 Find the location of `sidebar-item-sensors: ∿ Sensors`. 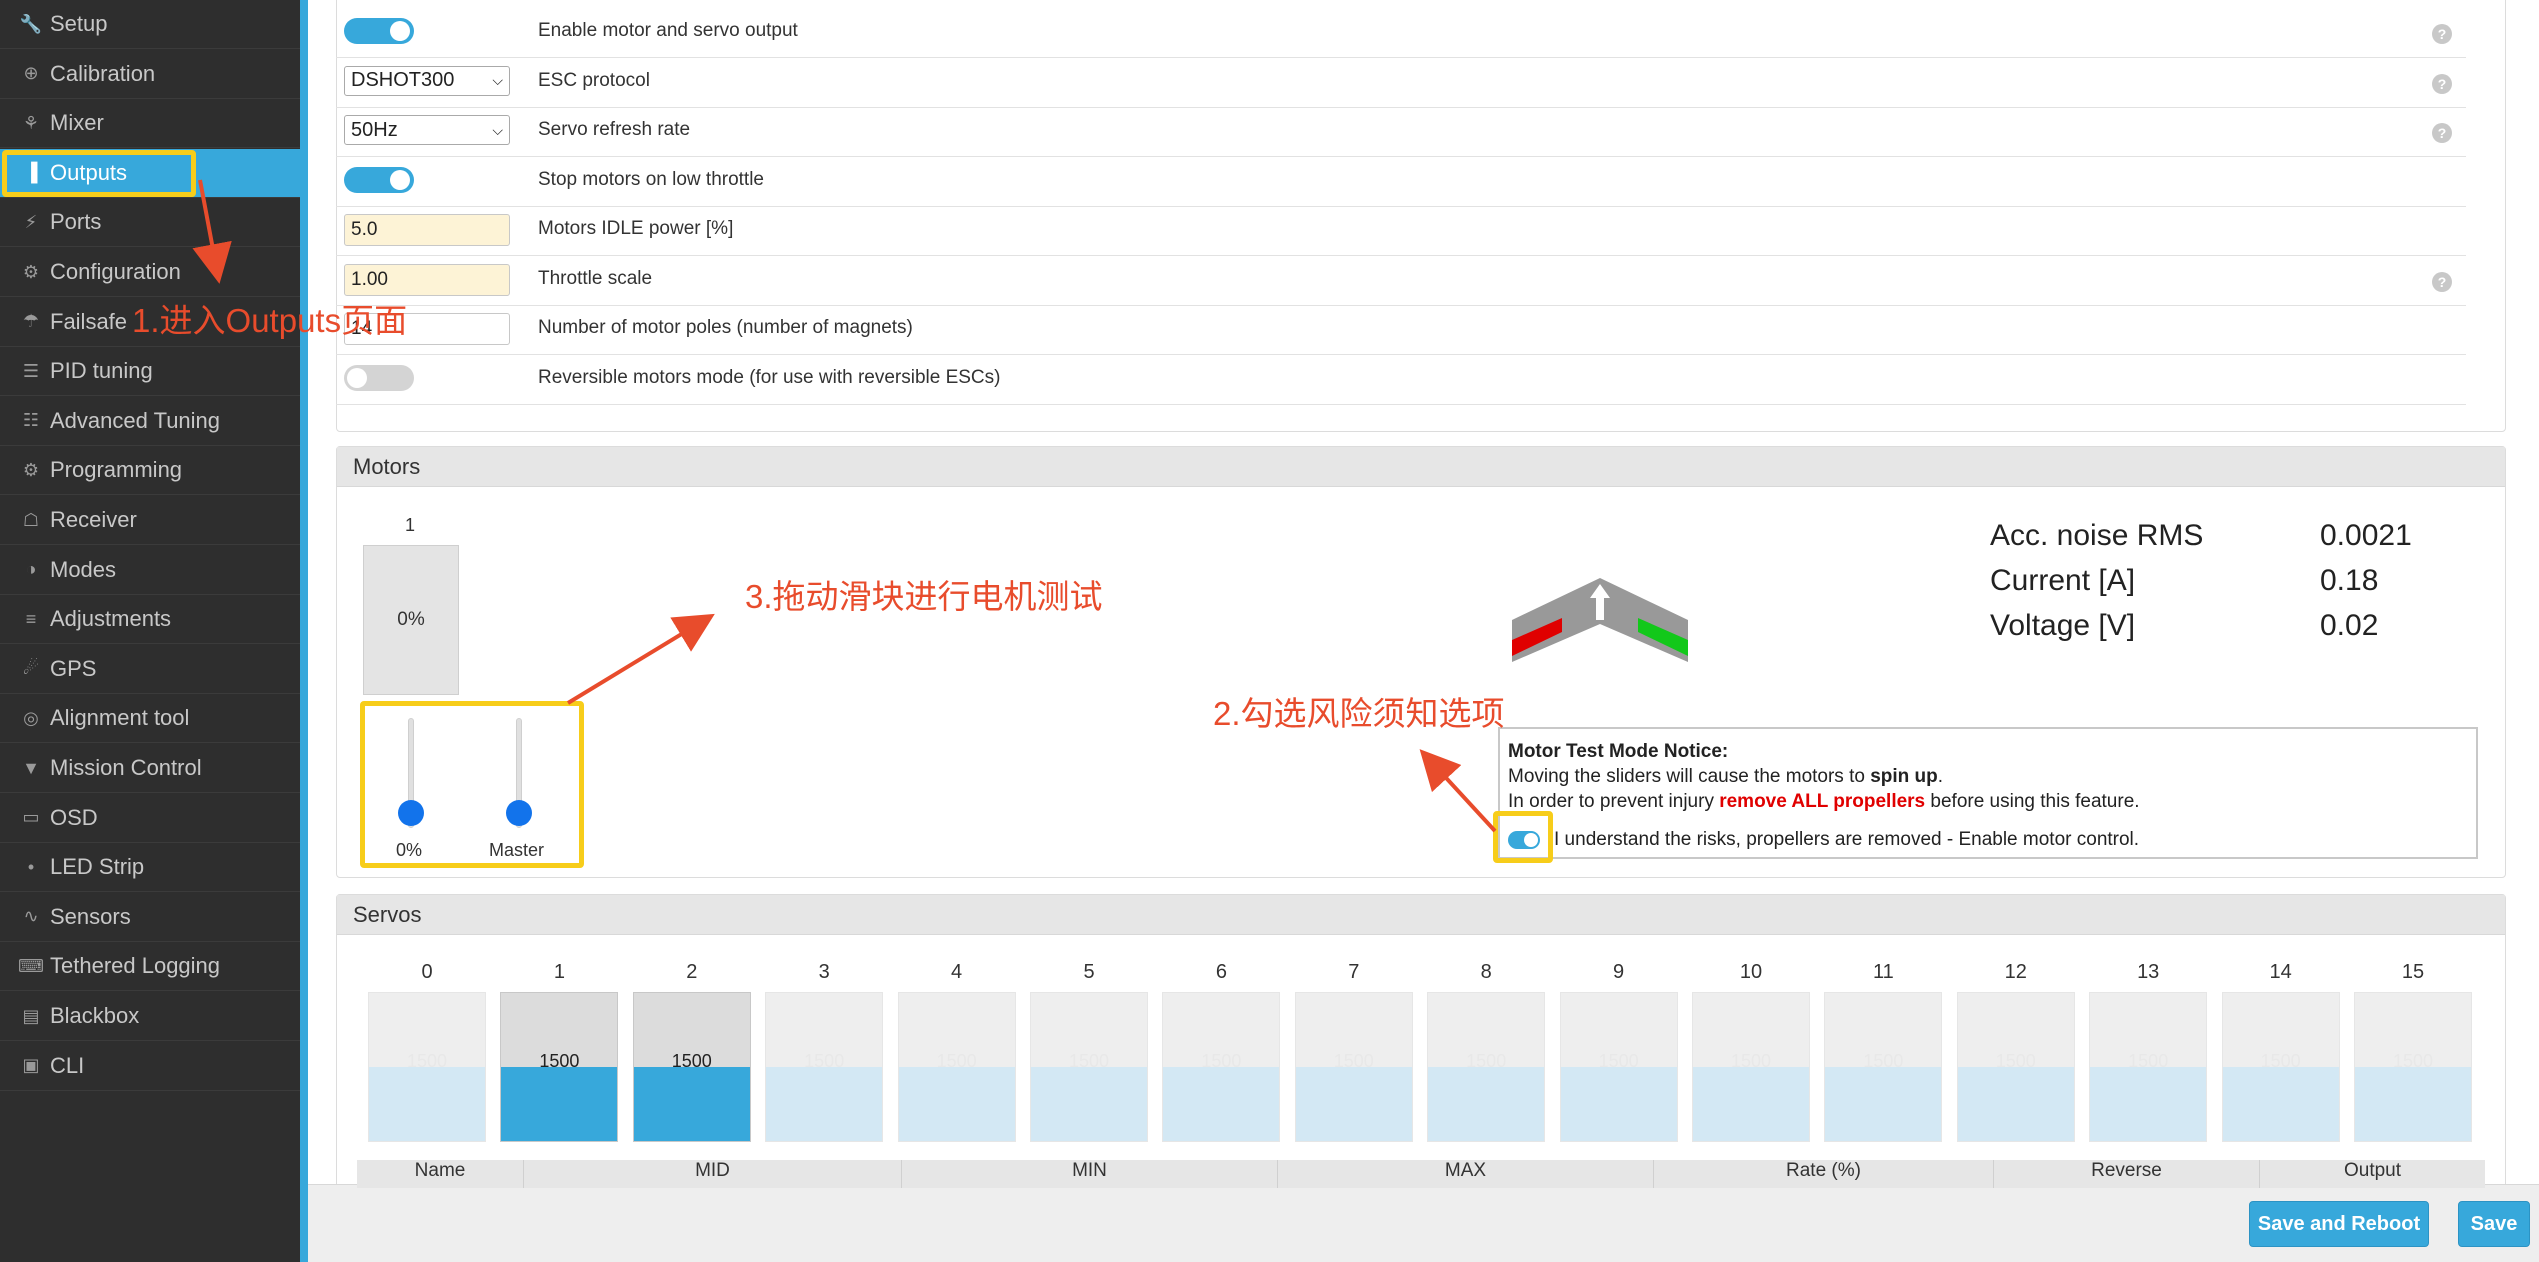

sidebar-item-sensors: ∿ Sensors is located at coordinates (150, 917).